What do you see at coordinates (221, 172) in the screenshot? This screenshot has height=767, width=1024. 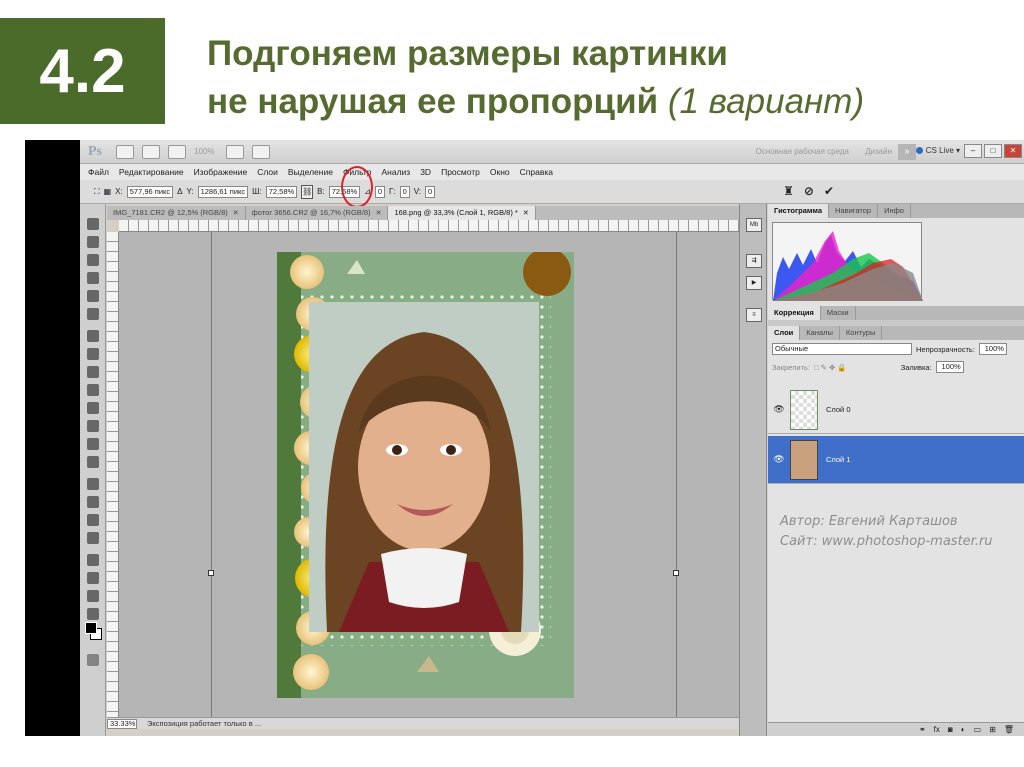 I see `menu-image: Изображение` at bounding box center [221, 172].